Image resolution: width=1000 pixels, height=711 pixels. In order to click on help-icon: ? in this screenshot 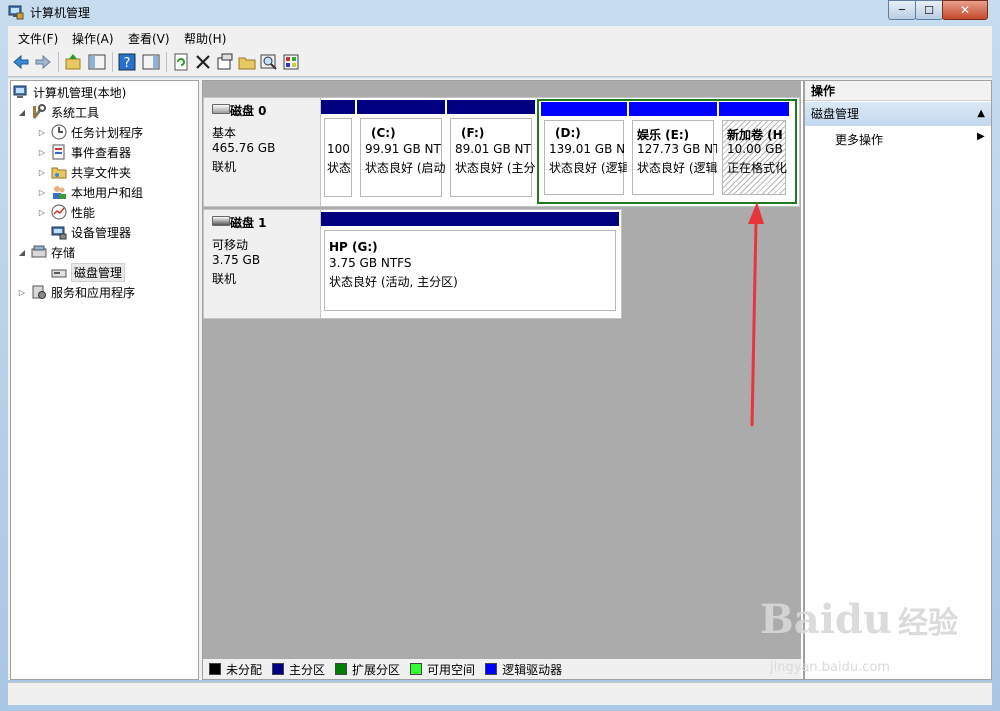, I will do `click(127, 62)`.